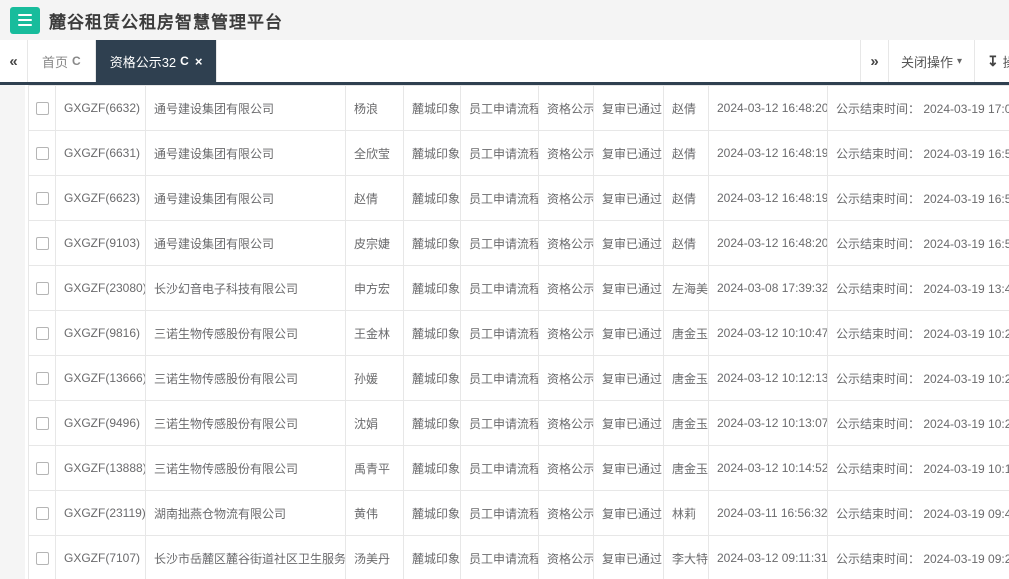  I want to click on cell-end-time: 公示结束时间： 2024-03-19 10:22:34, so click(918, 378).